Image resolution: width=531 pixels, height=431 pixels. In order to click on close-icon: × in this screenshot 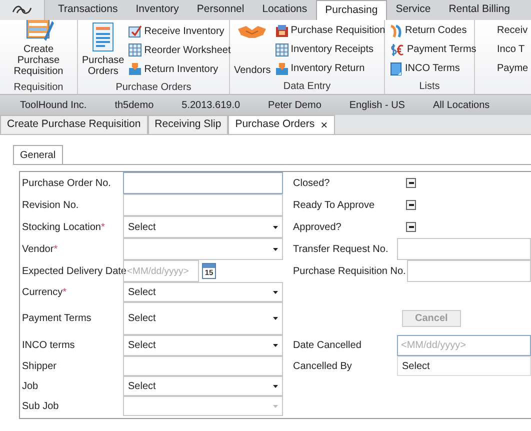, I will do `click(324, 125)`.